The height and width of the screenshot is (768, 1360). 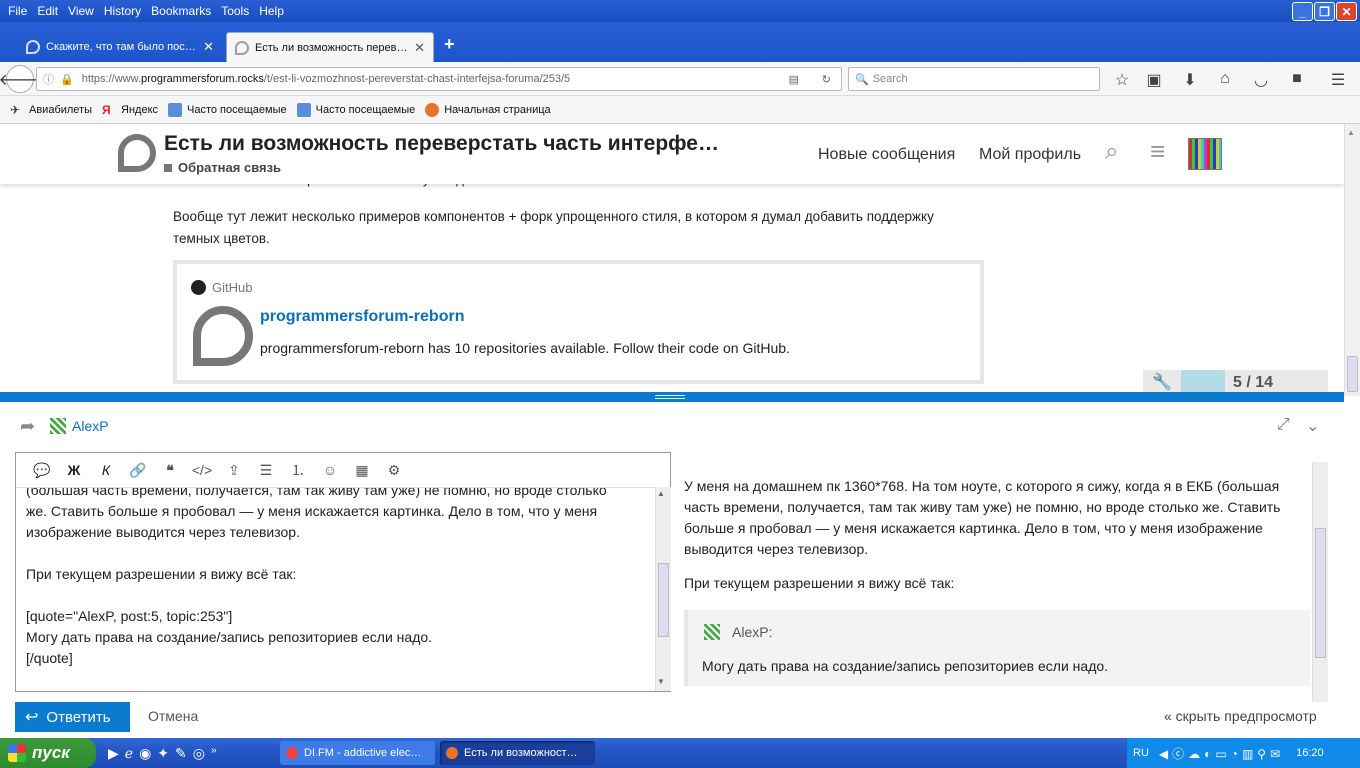 I want to click on calendar-icon: ▦, so click(x=362, y=470).